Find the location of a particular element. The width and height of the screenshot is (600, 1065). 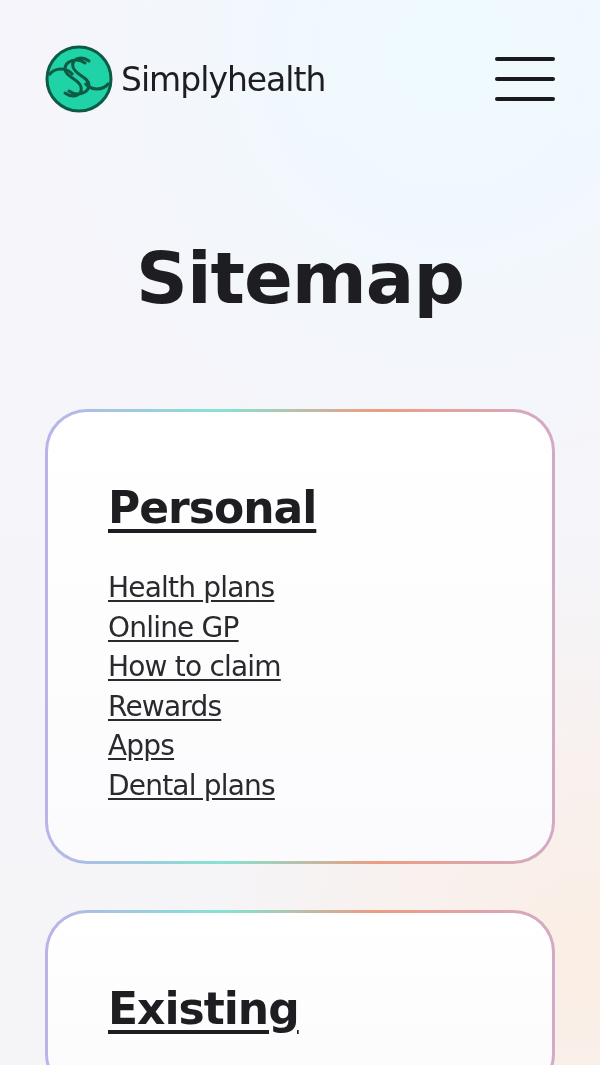

section-heading-link: Personal is located at coordinates (212, 508).